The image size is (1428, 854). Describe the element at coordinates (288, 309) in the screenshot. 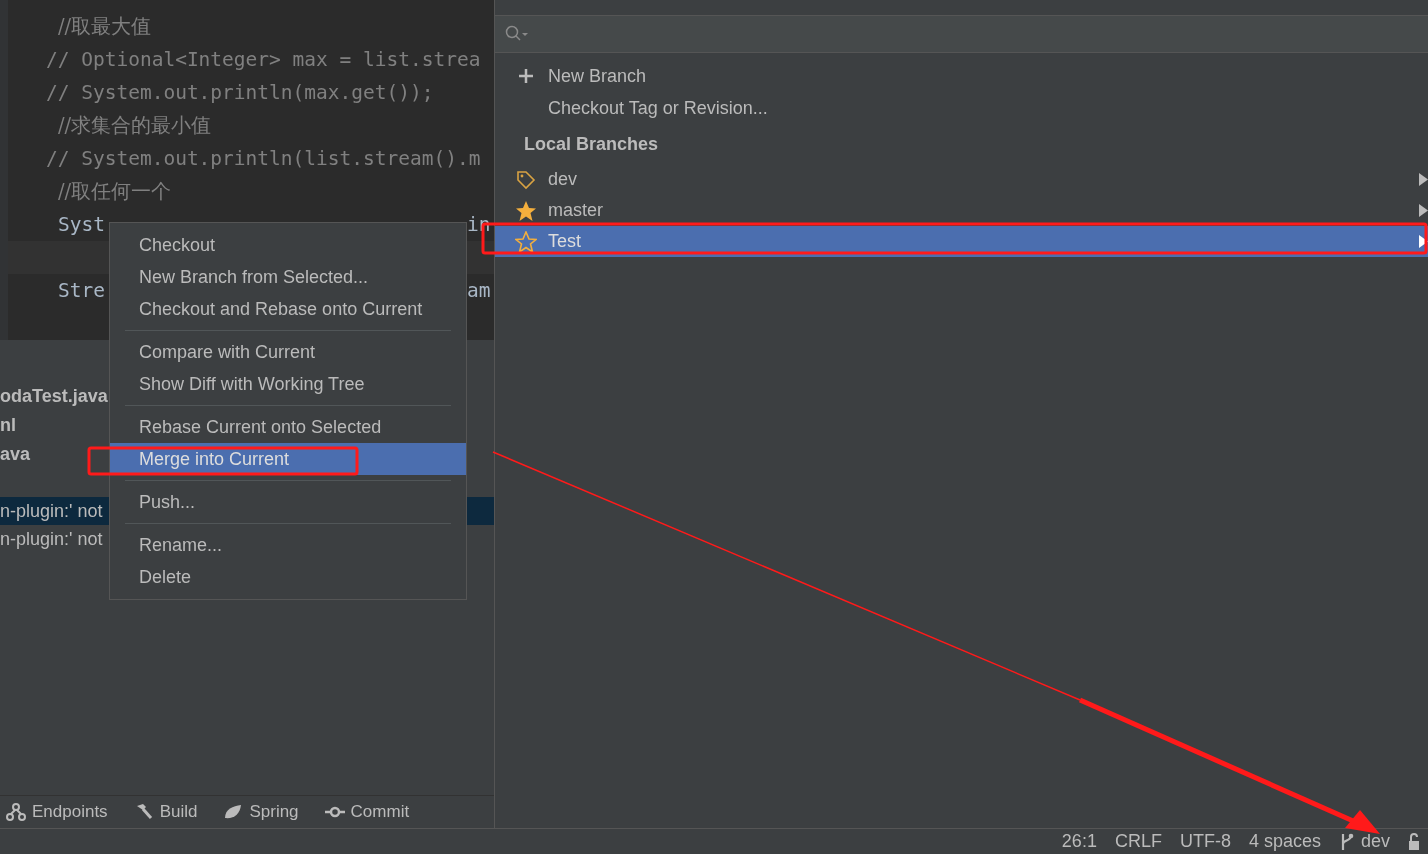

I see `menu-item: Checkout and Rebase onto Current` at that location.